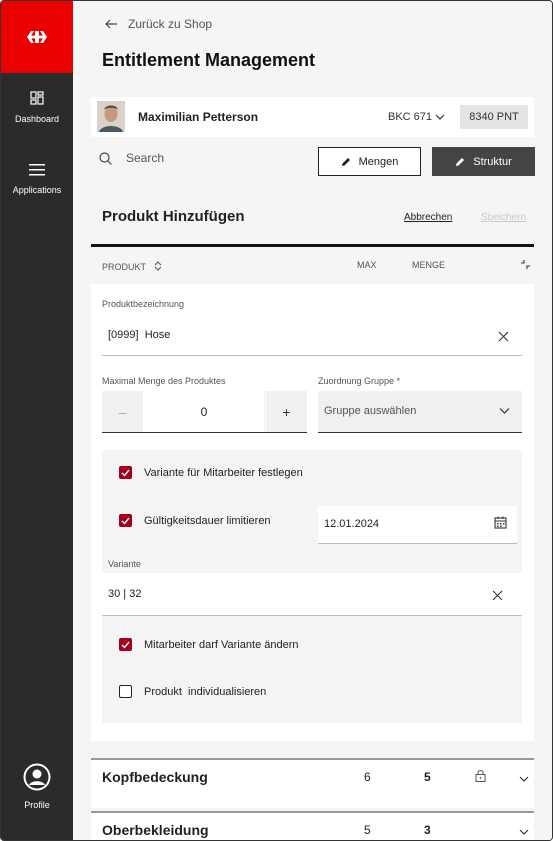 The image size is (553, 841). What do you see at coordinates (410, 117) in the screenshot?
I see `user-code: BKC 671` at bounding box center [410, 117].